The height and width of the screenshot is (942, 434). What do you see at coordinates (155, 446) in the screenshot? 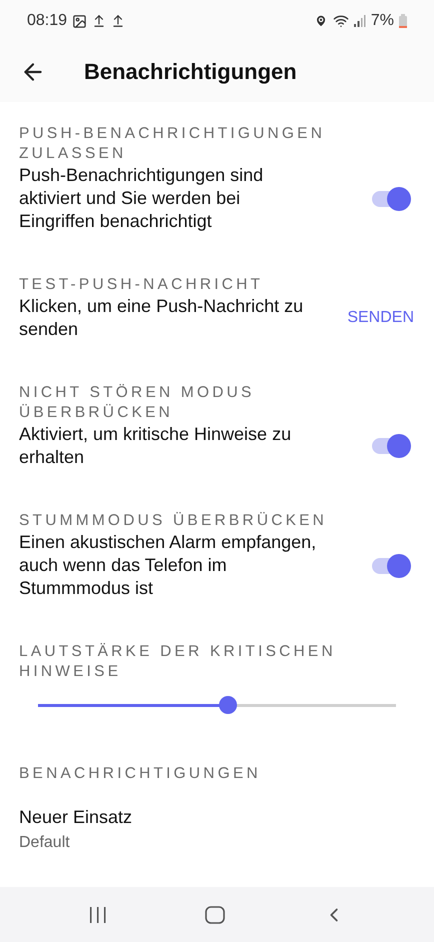
I see `setting-description: Aktiviert, um kritische Hinweise zu erhalten` at bounding box center [155, 446].